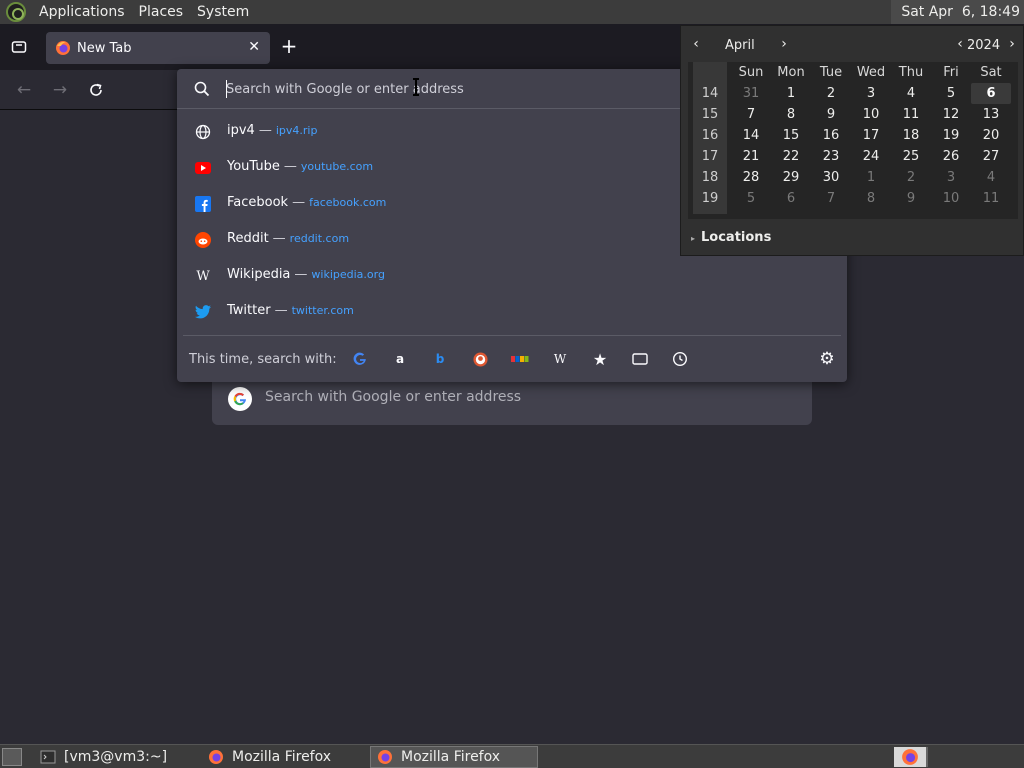 The height and width of the screenshot is (768, 1024). Describe the element at coordinates (223, 12) in the screenshot. I see `menu-system: System` at that location.